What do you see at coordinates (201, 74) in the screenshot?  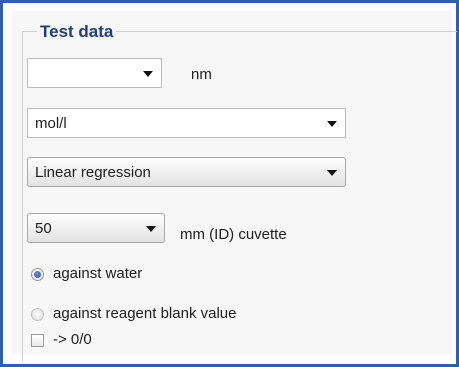 I see `wavelength-unit-label: nm` at bounding box center [201, 74].